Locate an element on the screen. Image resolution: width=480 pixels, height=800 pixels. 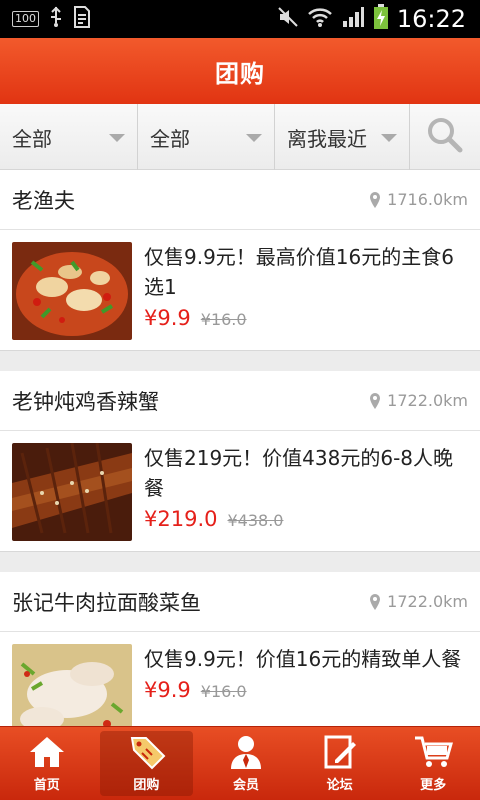
distance-value: 1716.0km is located at coordinates (427, 199).